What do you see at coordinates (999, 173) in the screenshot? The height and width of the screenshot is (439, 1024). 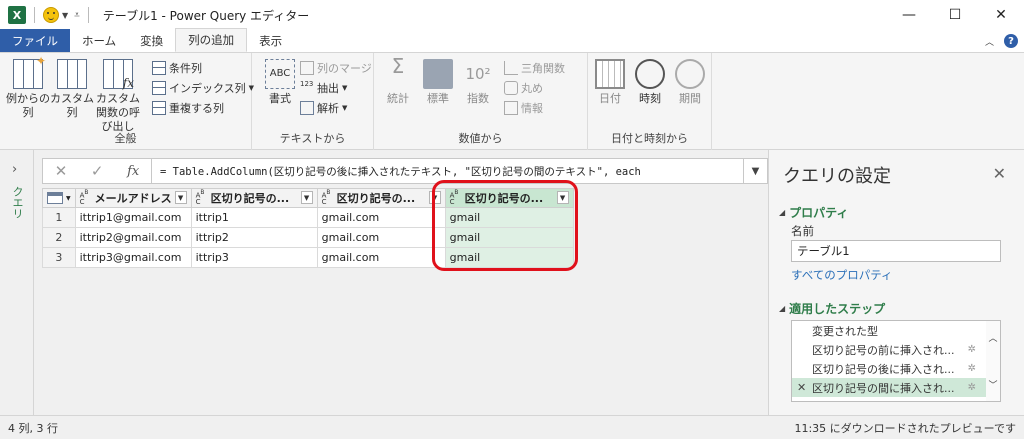 I see `close-settings-icon: ✕` at bounding box center [999, 173].